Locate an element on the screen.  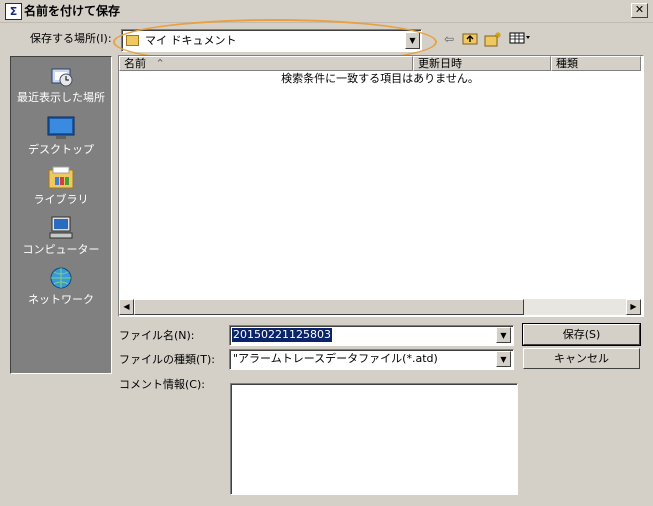
comment-textarea is located at coordinates (374, 439).